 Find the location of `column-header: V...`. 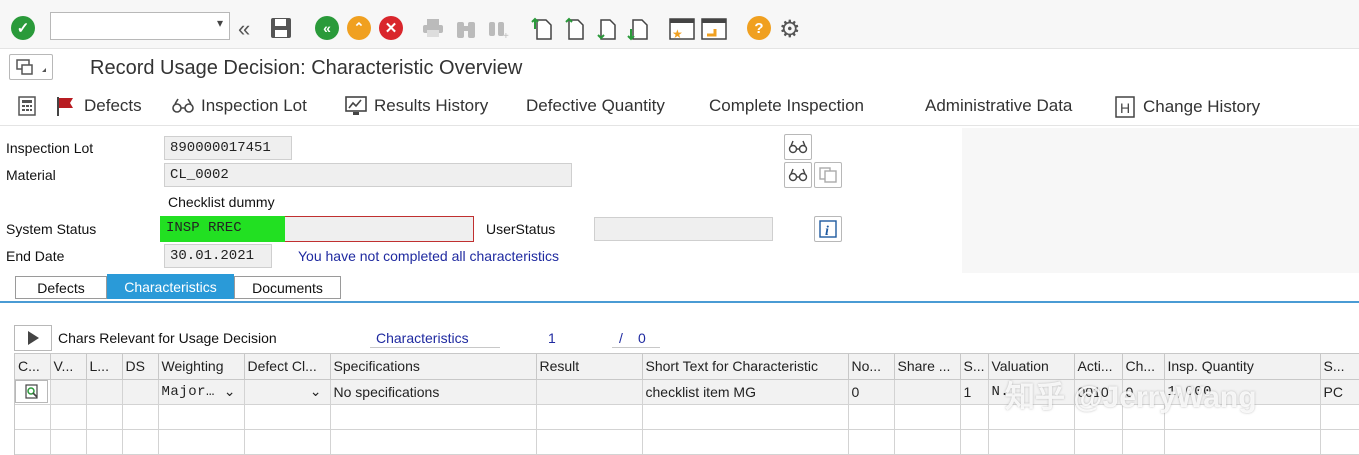

column-header: V... is located at coordinates (68, 367).